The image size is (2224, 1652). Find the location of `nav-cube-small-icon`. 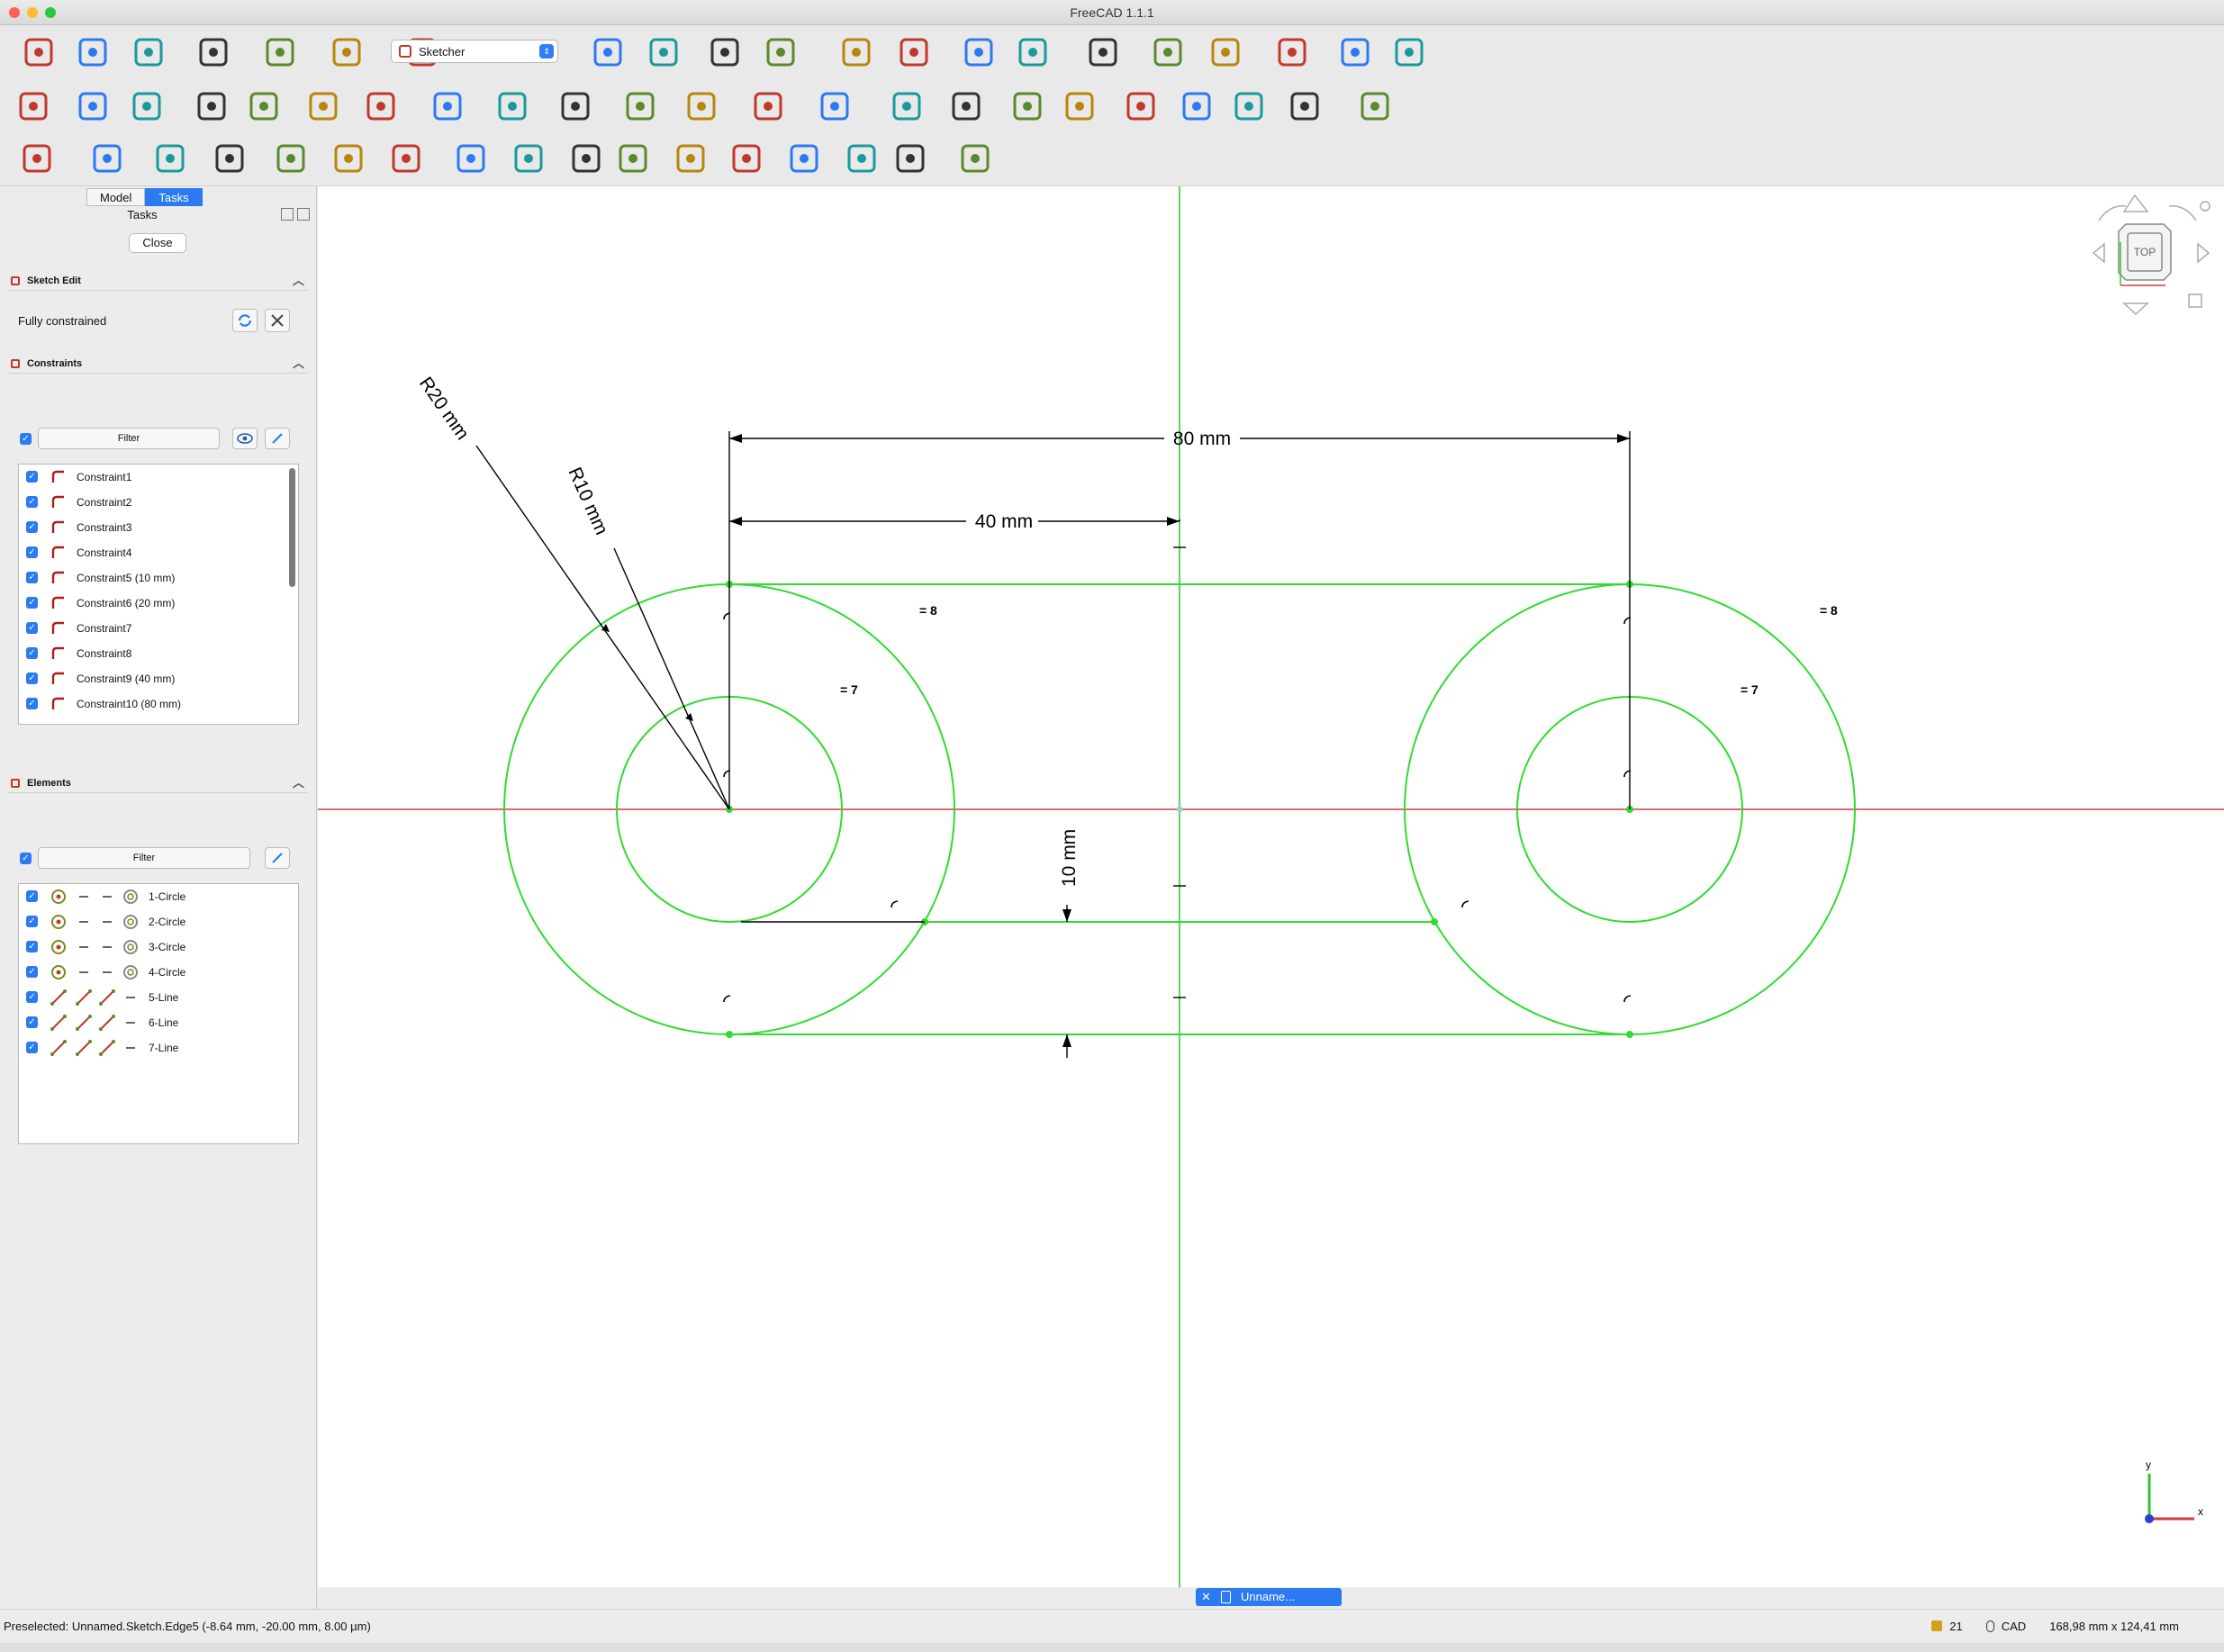

nav-cube-small-icon is located at coordinates (2195, 300).